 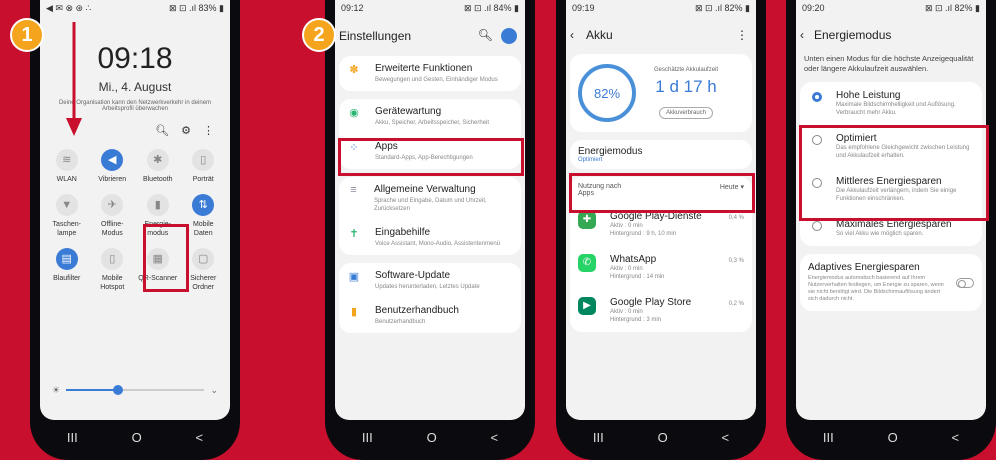 What do you see at coordinates (113, 216) in the screenshot?
I see `quick-tile: ✈ Offline- Modus` at bounding box center [113, 216].